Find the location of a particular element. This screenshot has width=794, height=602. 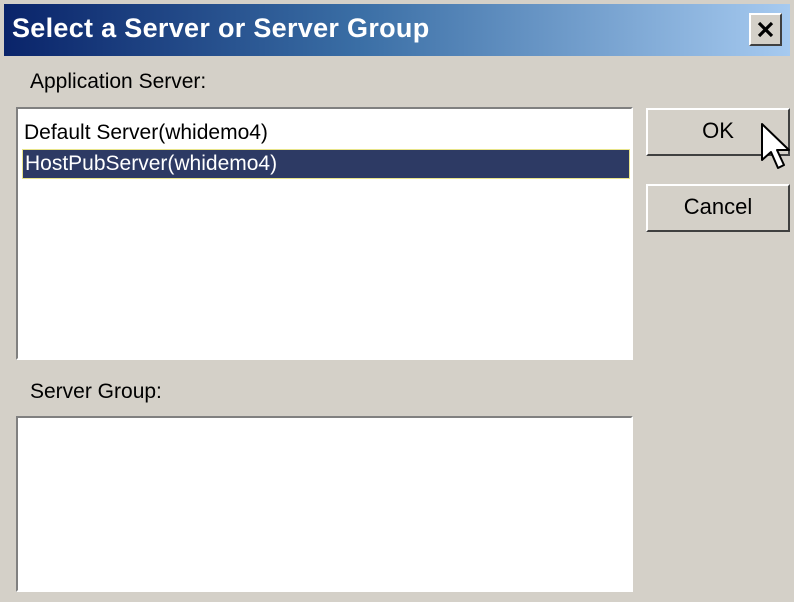

mouse-pointer-icon is located at coordinates (777, 149).